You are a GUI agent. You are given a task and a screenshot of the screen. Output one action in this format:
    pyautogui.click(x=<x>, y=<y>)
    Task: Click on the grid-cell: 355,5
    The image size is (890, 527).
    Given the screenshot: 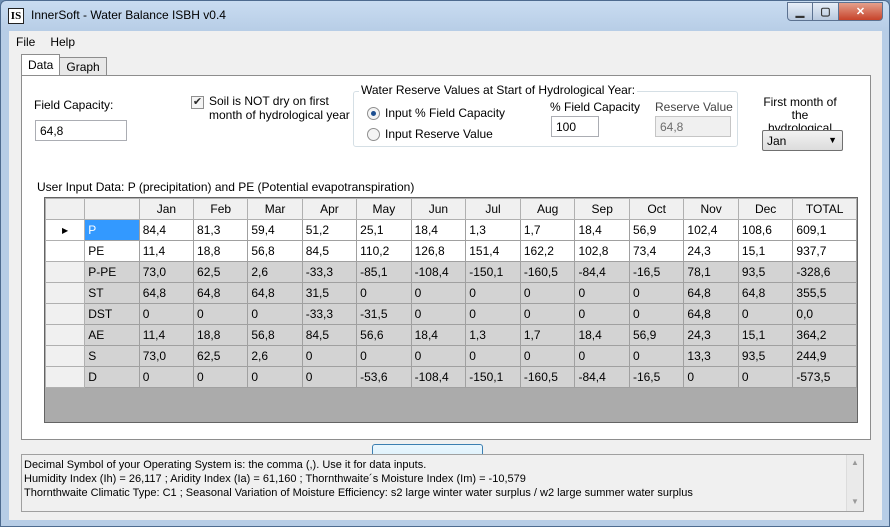 What is the action you would take?
    pyautogui.click(x=824, y=293)
    